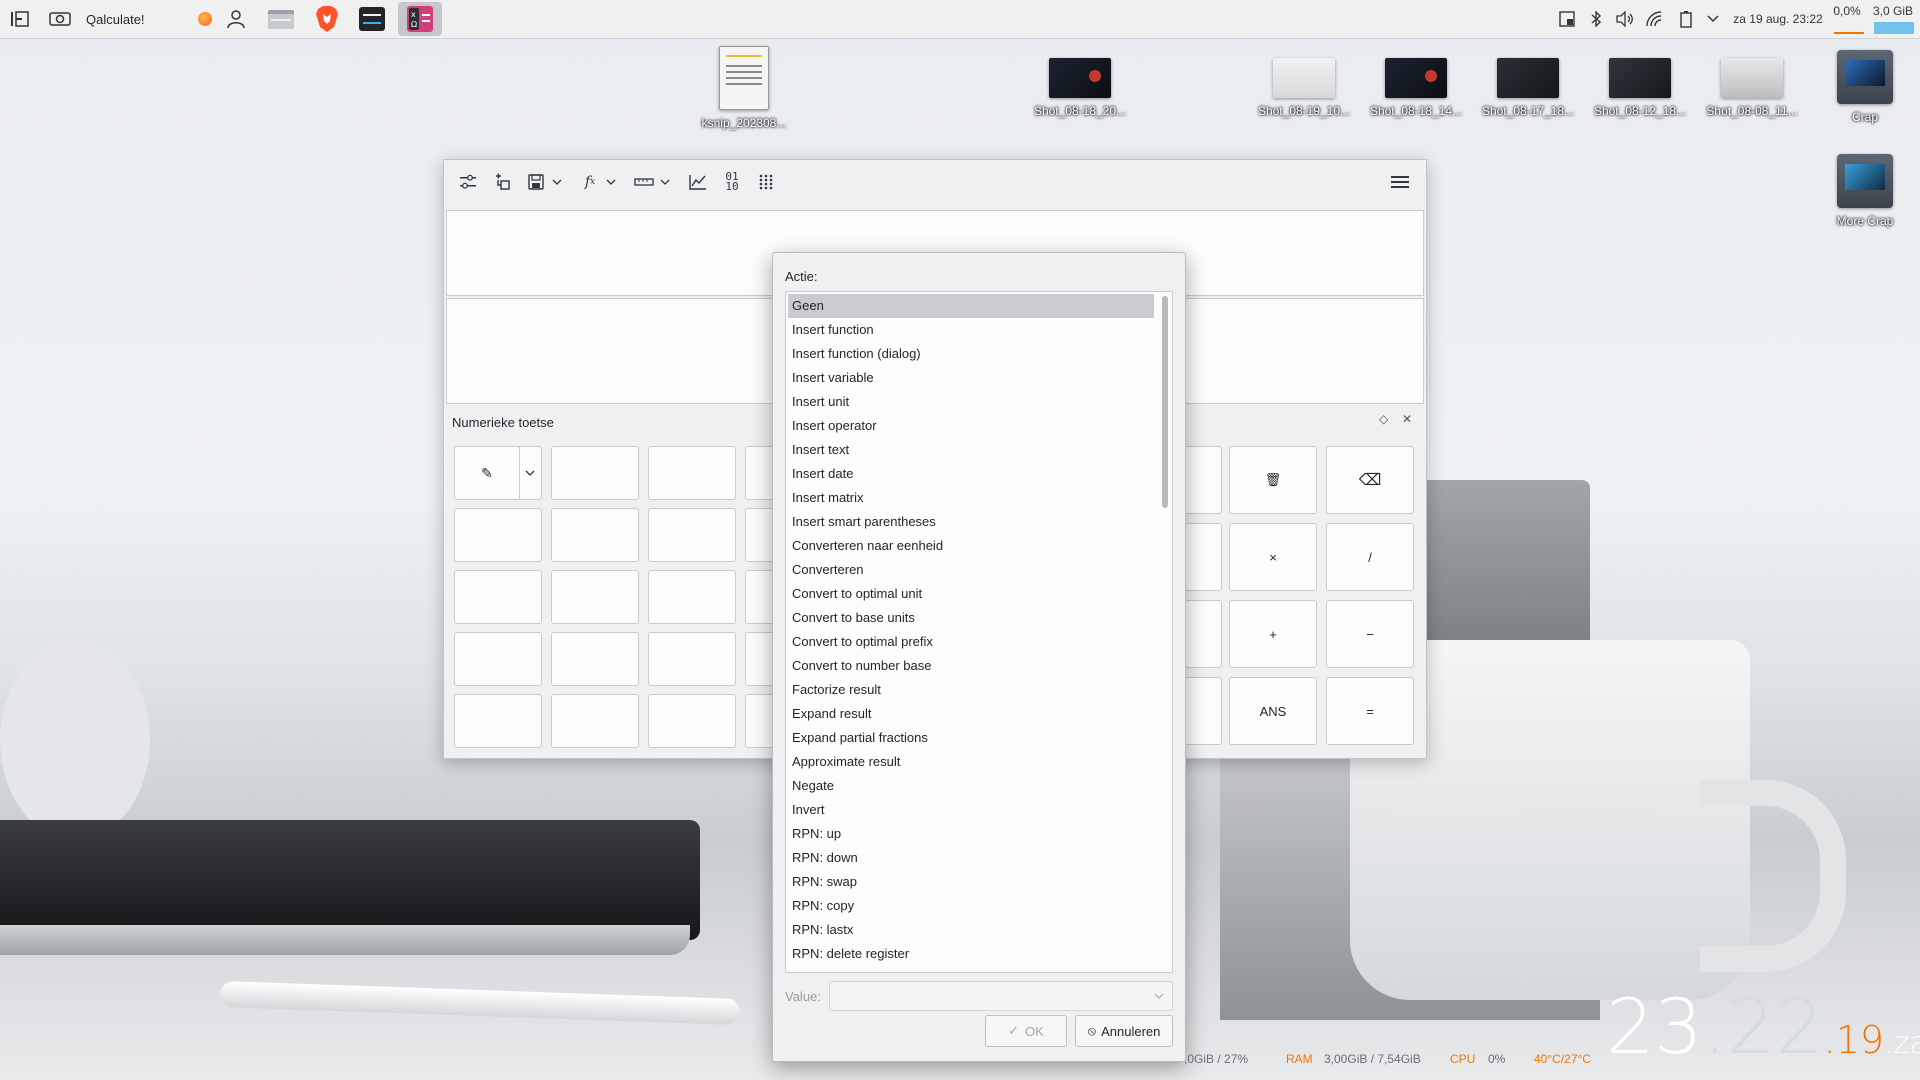 This screenshot has width=1920, height=1080. Describe the element at coordinates (971, 378) in the screenshot. I see `action-list-item: Insert variable` at that location.